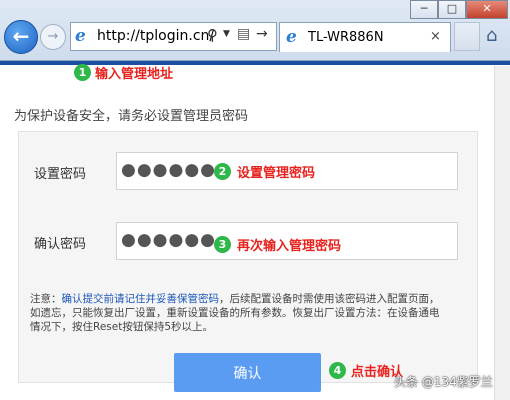 The image size is (510, 400). Describe the element at coordinates (424, 9) in the screenshot. I see `minimize-button: ─` at that location.